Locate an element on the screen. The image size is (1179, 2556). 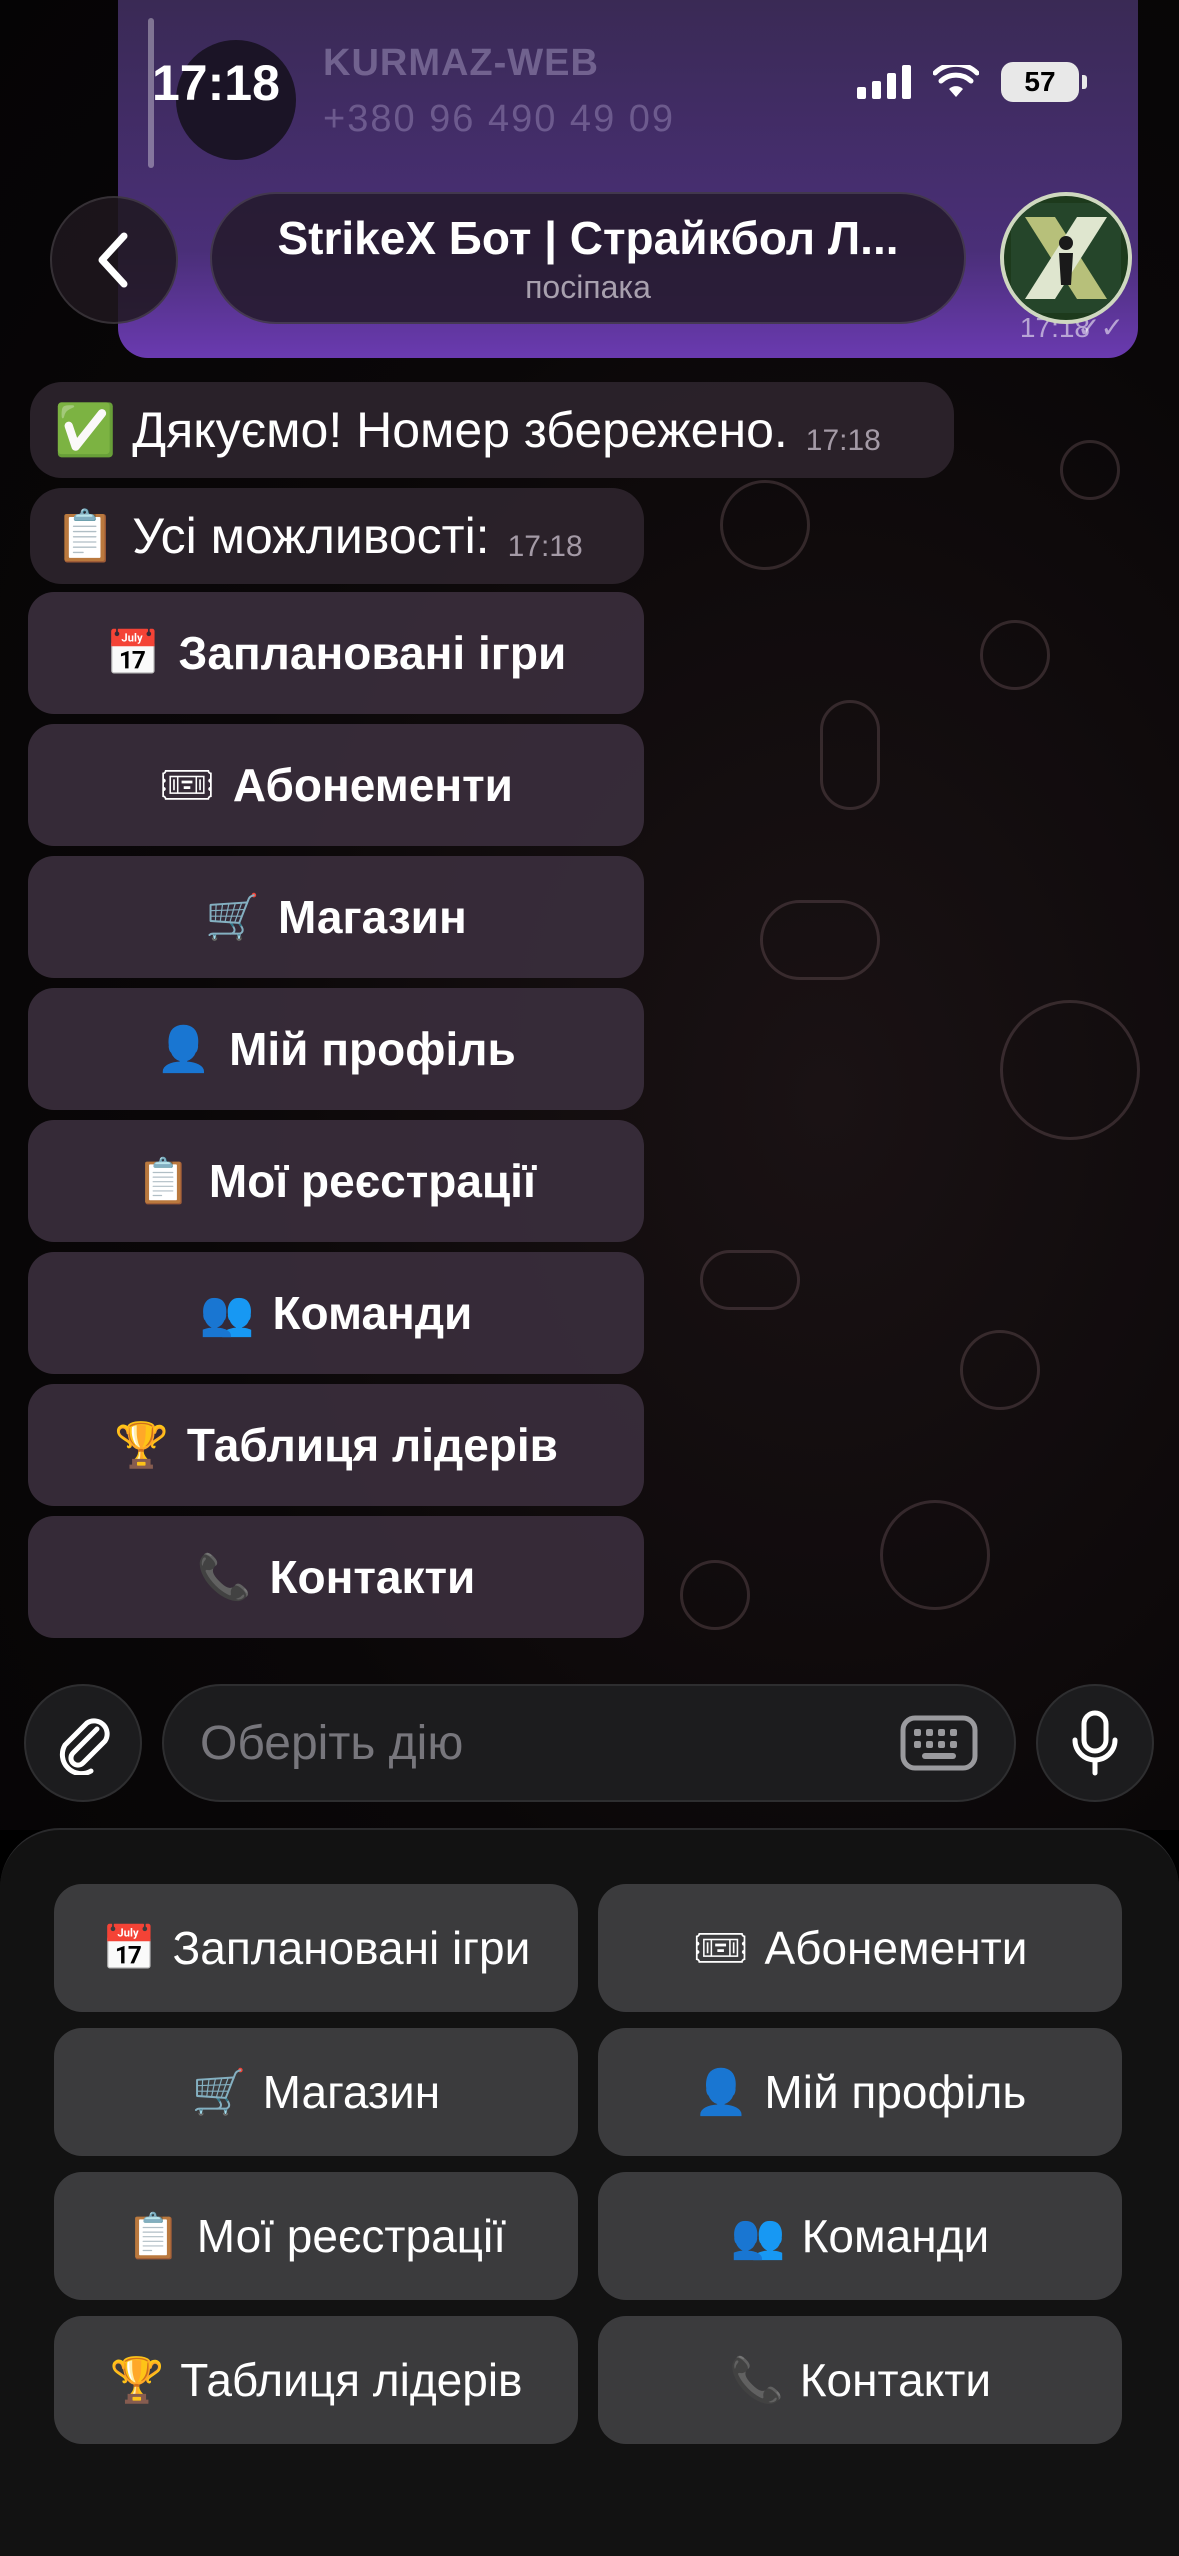
keyboard-button-teams: 👥 Команди is located at coordinates (860, 2236).